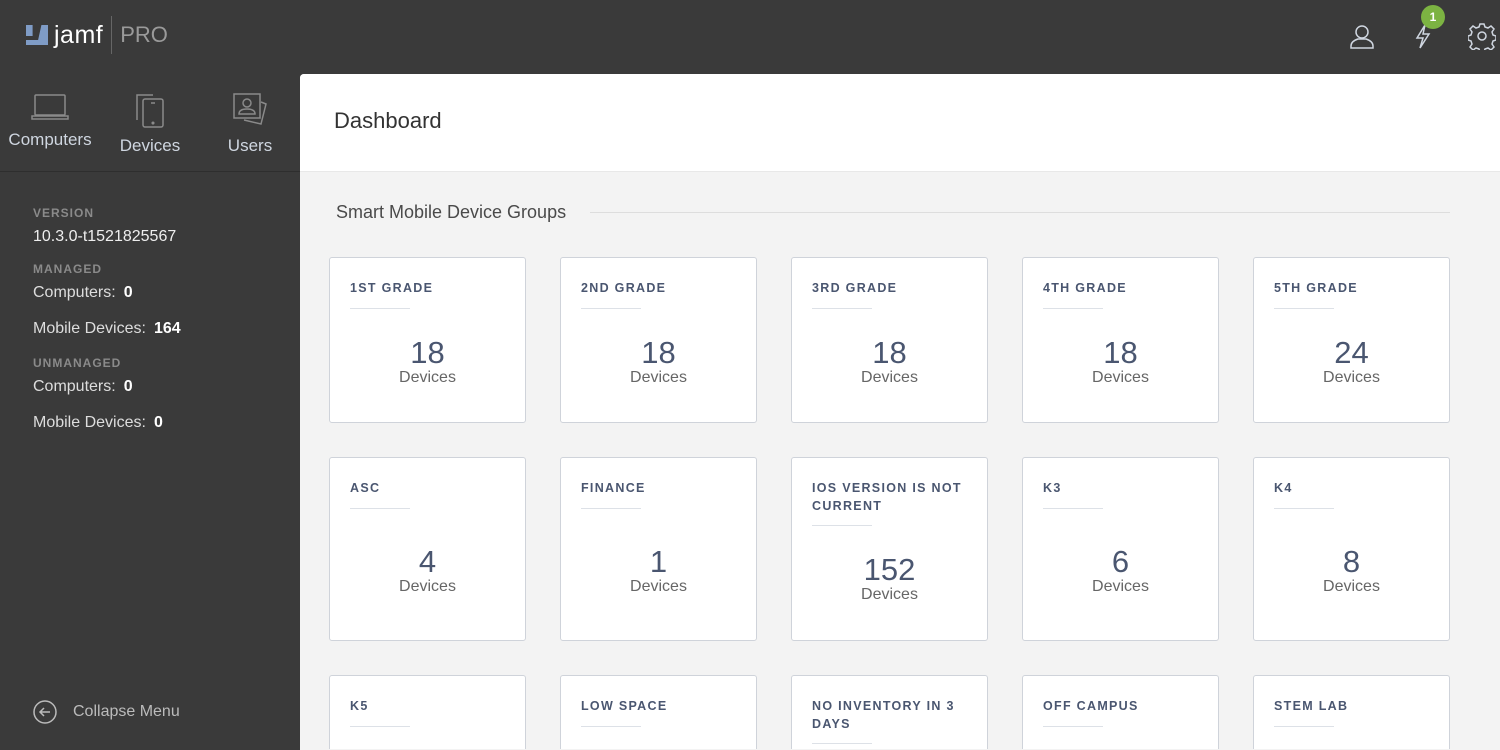  Describe the element at coordinates (150, 111) in the screenshot. I see `tablet-icon` at that location.